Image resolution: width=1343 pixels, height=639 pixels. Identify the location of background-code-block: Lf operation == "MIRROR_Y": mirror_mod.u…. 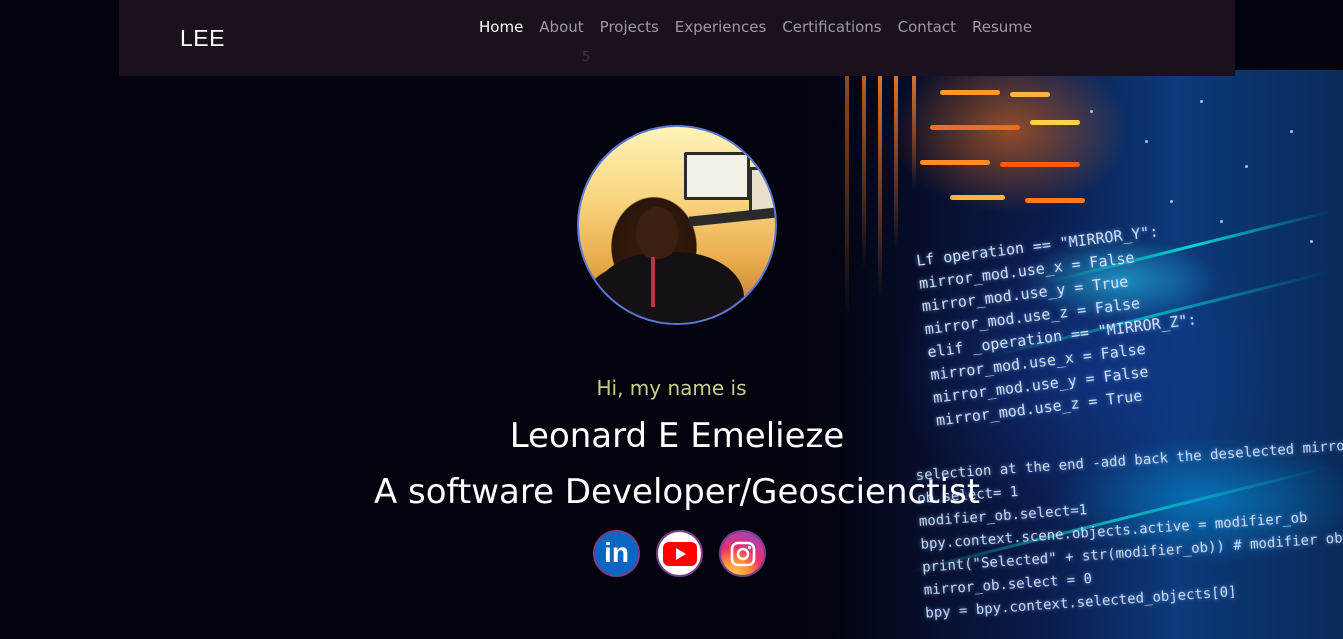
(1056, 326).